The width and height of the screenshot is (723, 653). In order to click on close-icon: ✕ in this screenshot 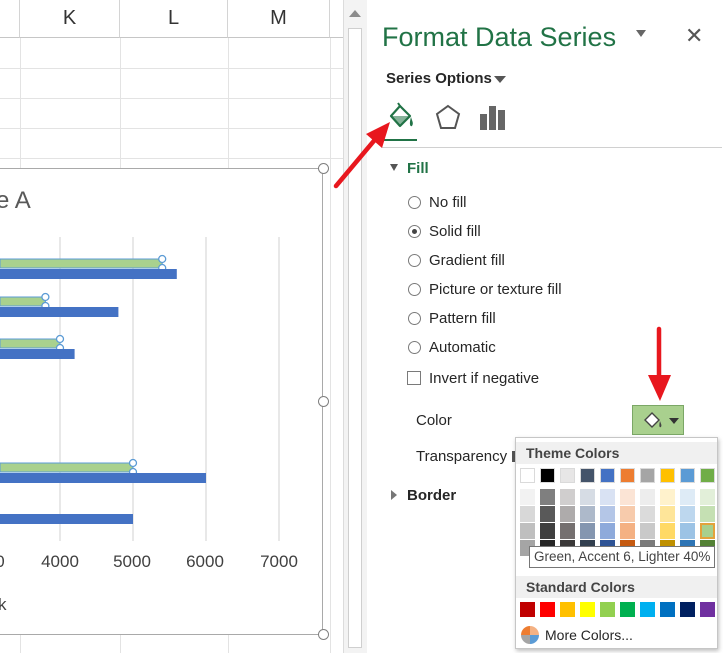, I will do `click(694, 36)`.